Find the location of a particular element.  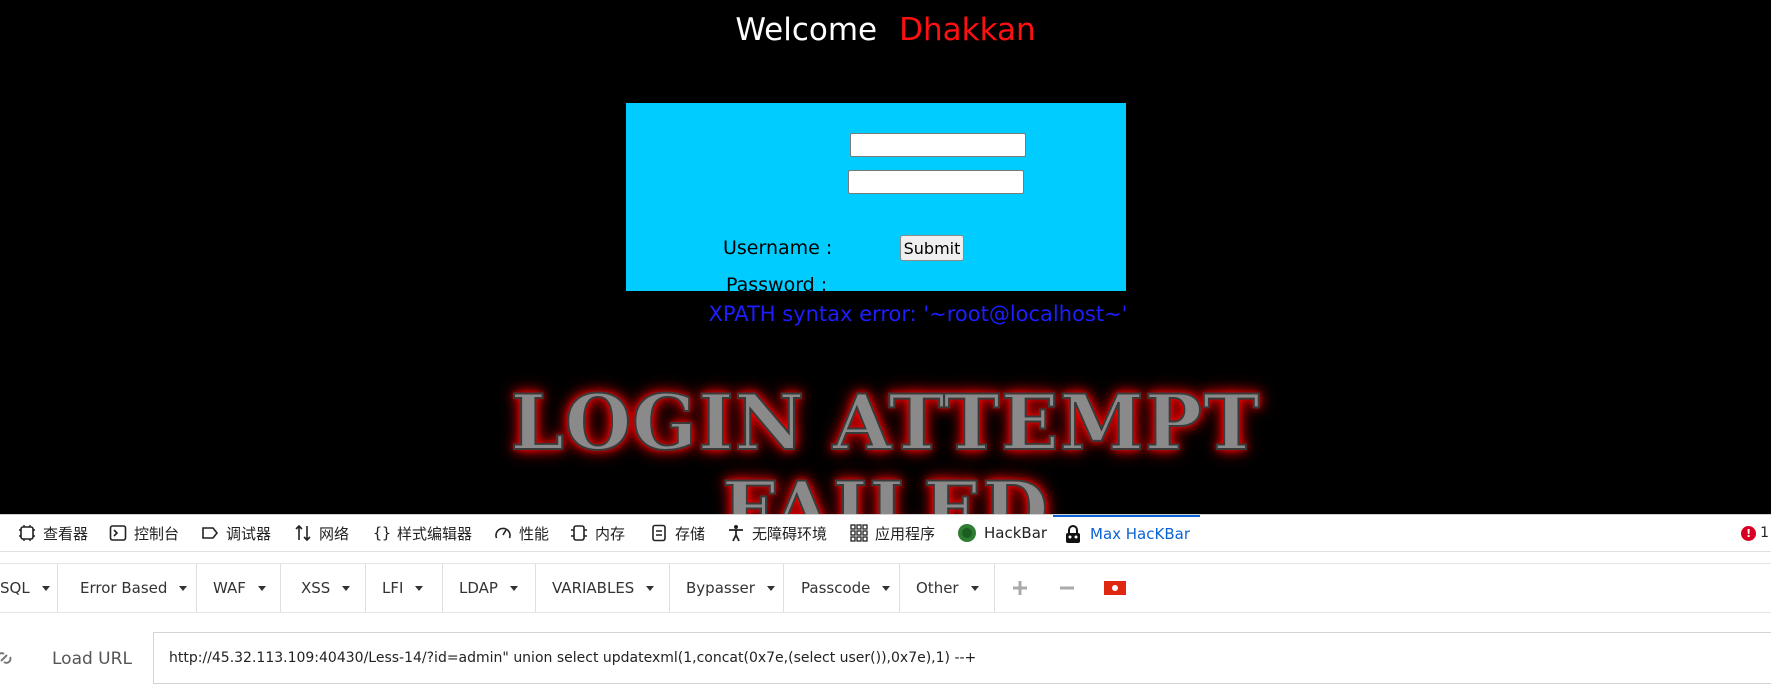

url-row: Load URL is located at coordinates (885, 658).